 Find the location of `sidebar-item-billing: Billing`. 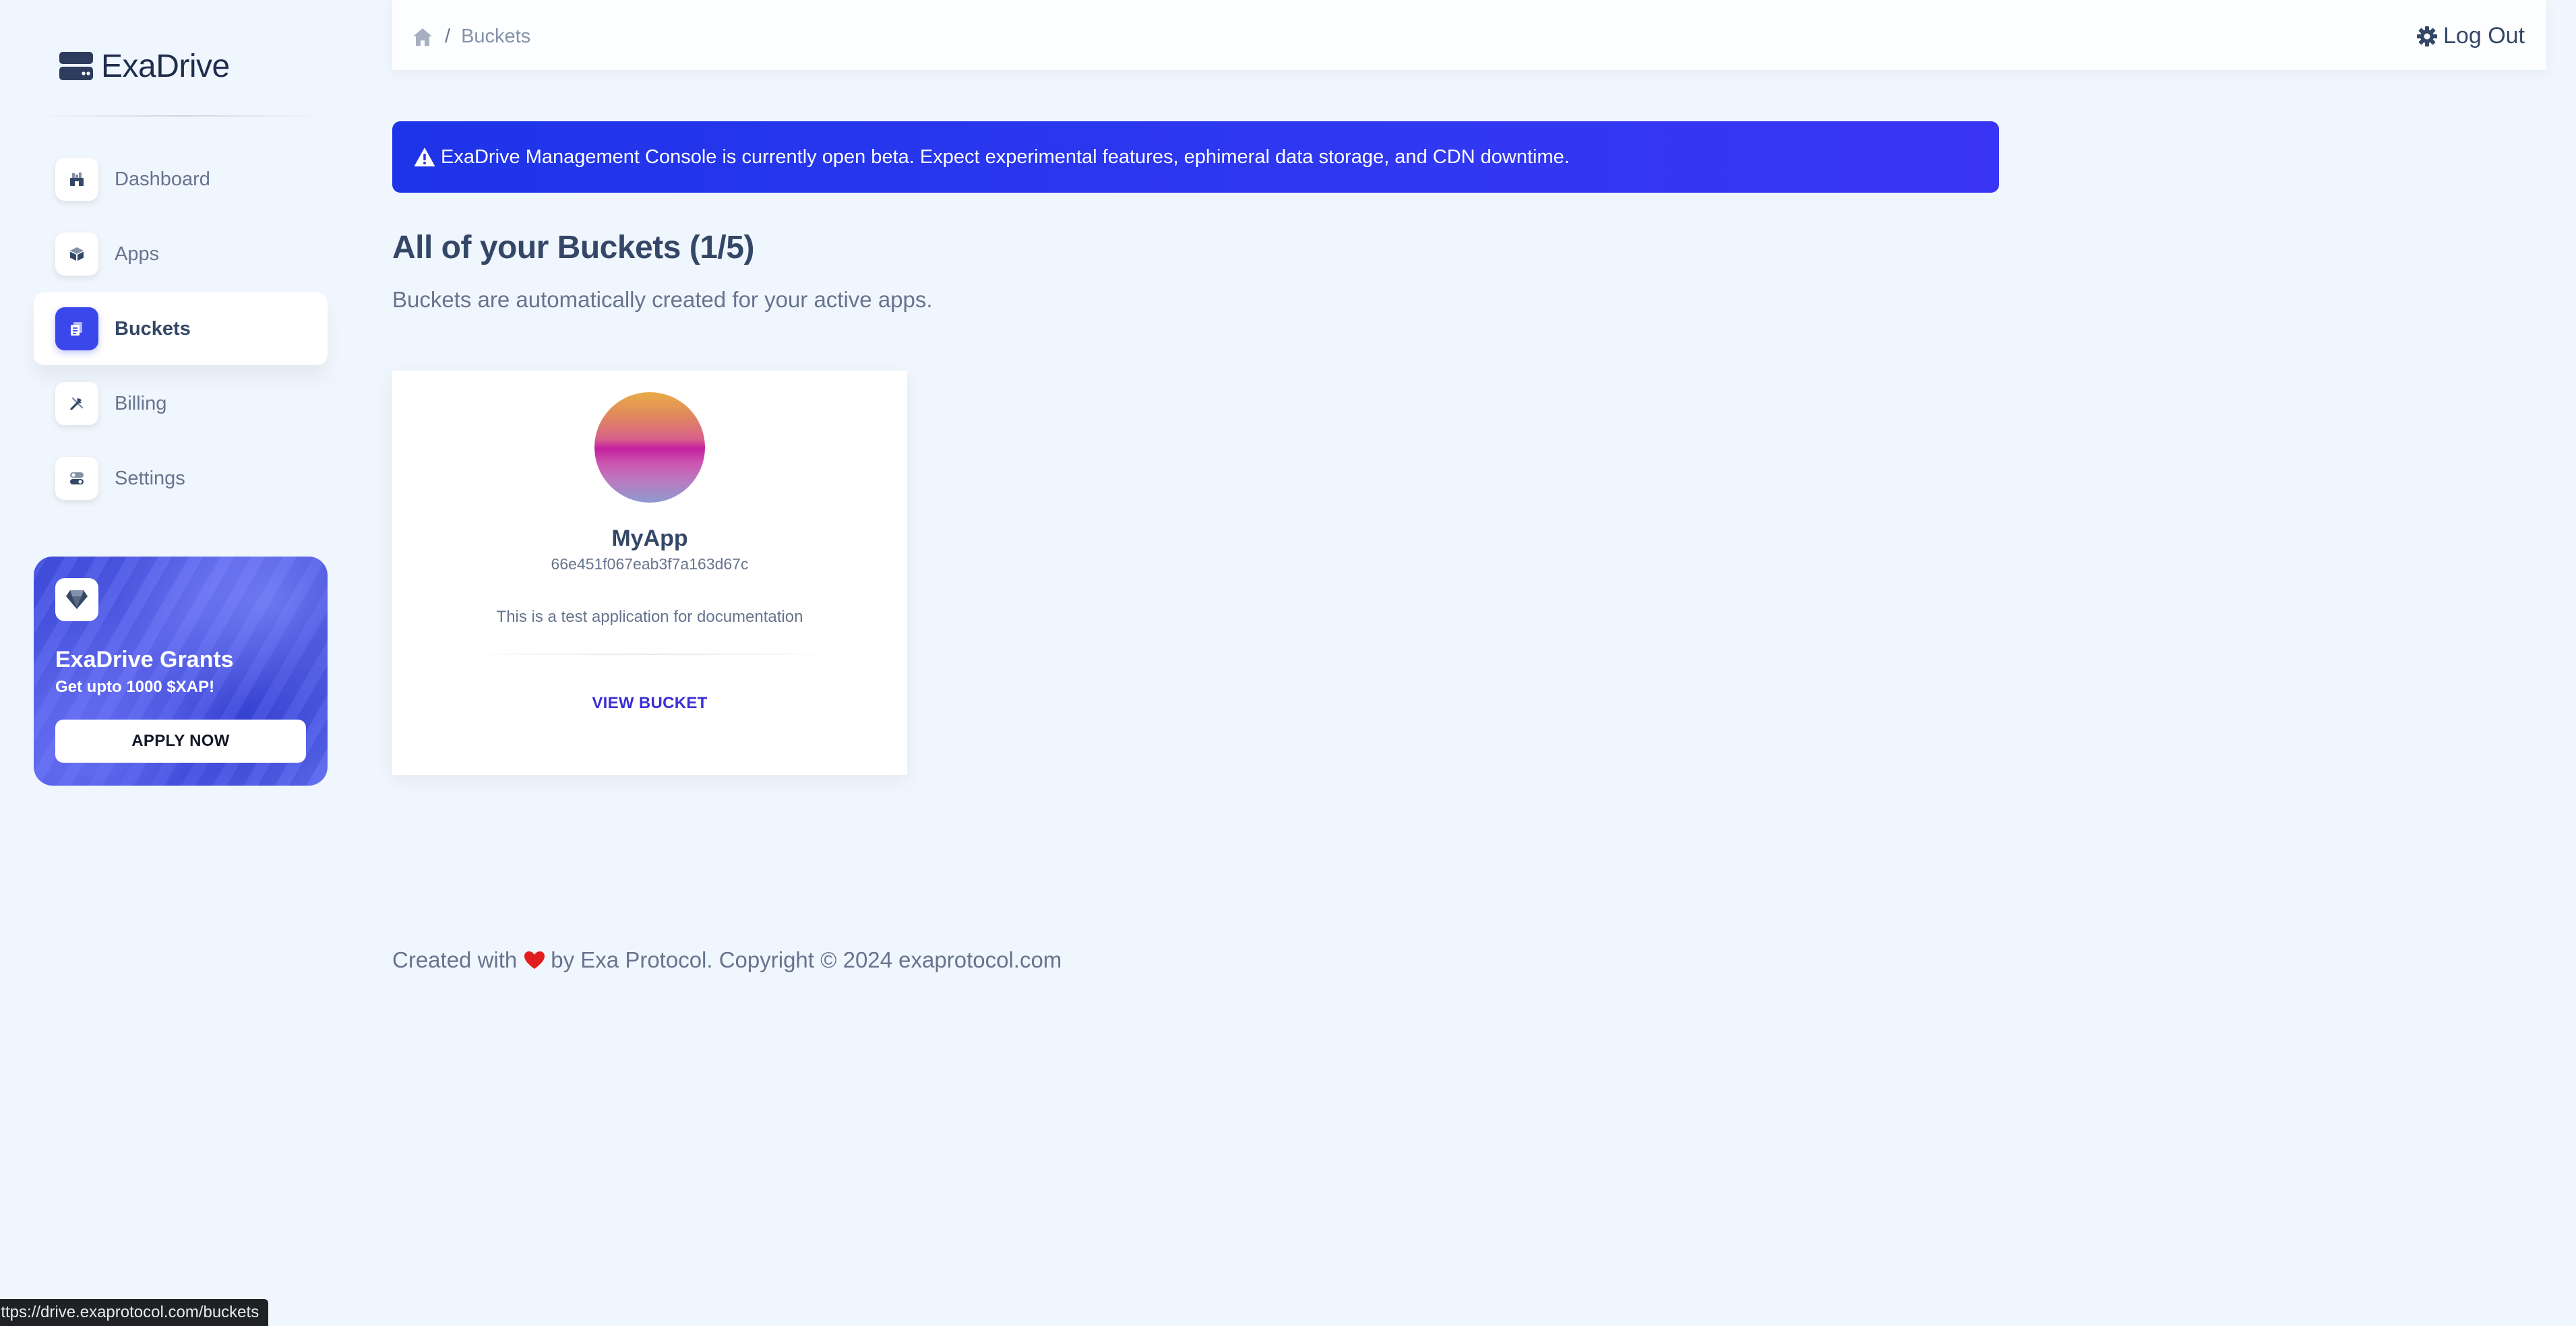

sidebar-item-billing: Billing is located at coordinates (181, 404).